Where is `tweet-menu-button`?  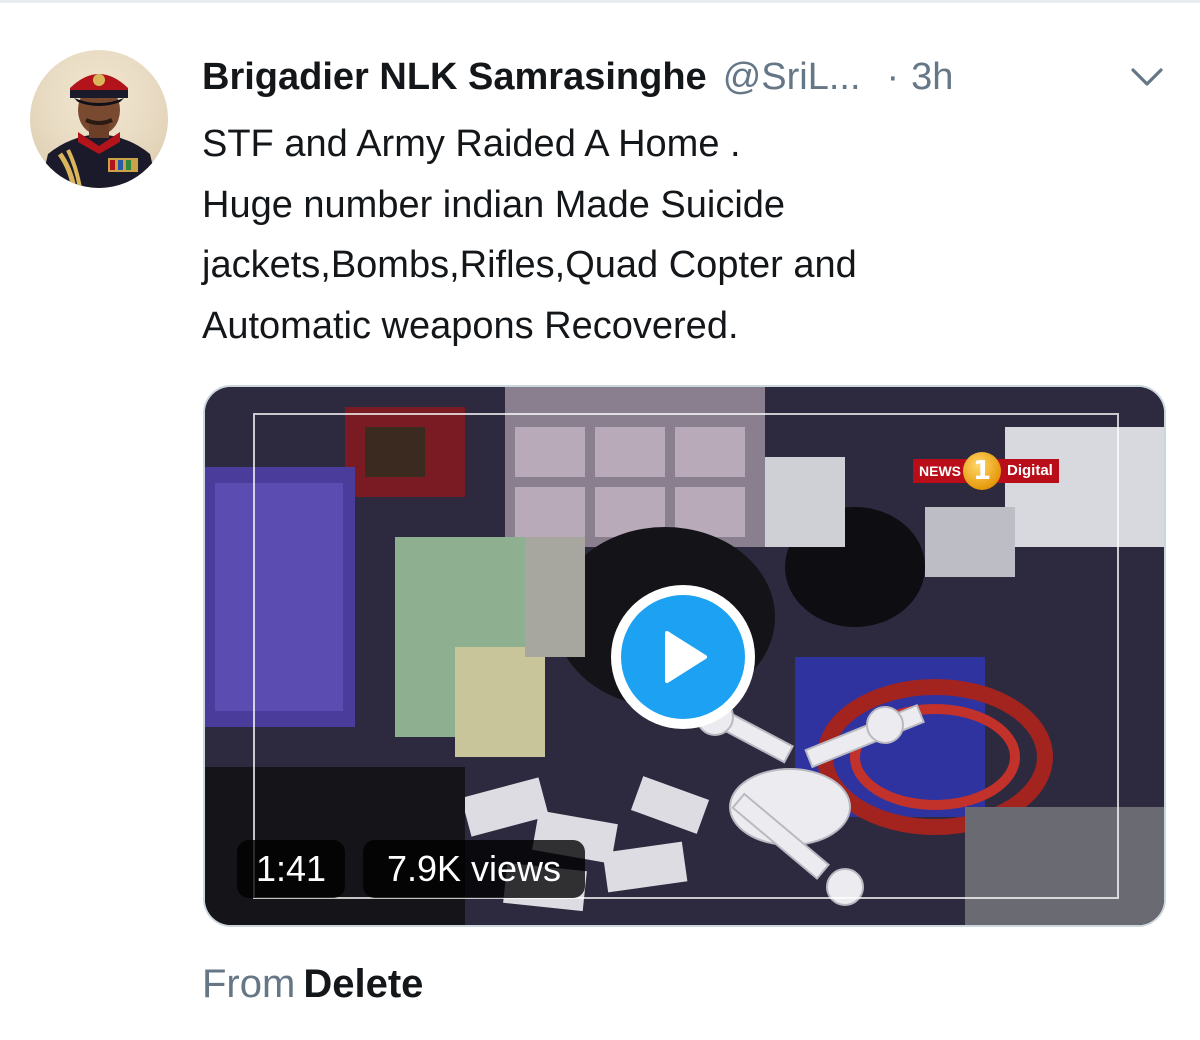
tweet-menu-button is located at coordinates (1147, 78).